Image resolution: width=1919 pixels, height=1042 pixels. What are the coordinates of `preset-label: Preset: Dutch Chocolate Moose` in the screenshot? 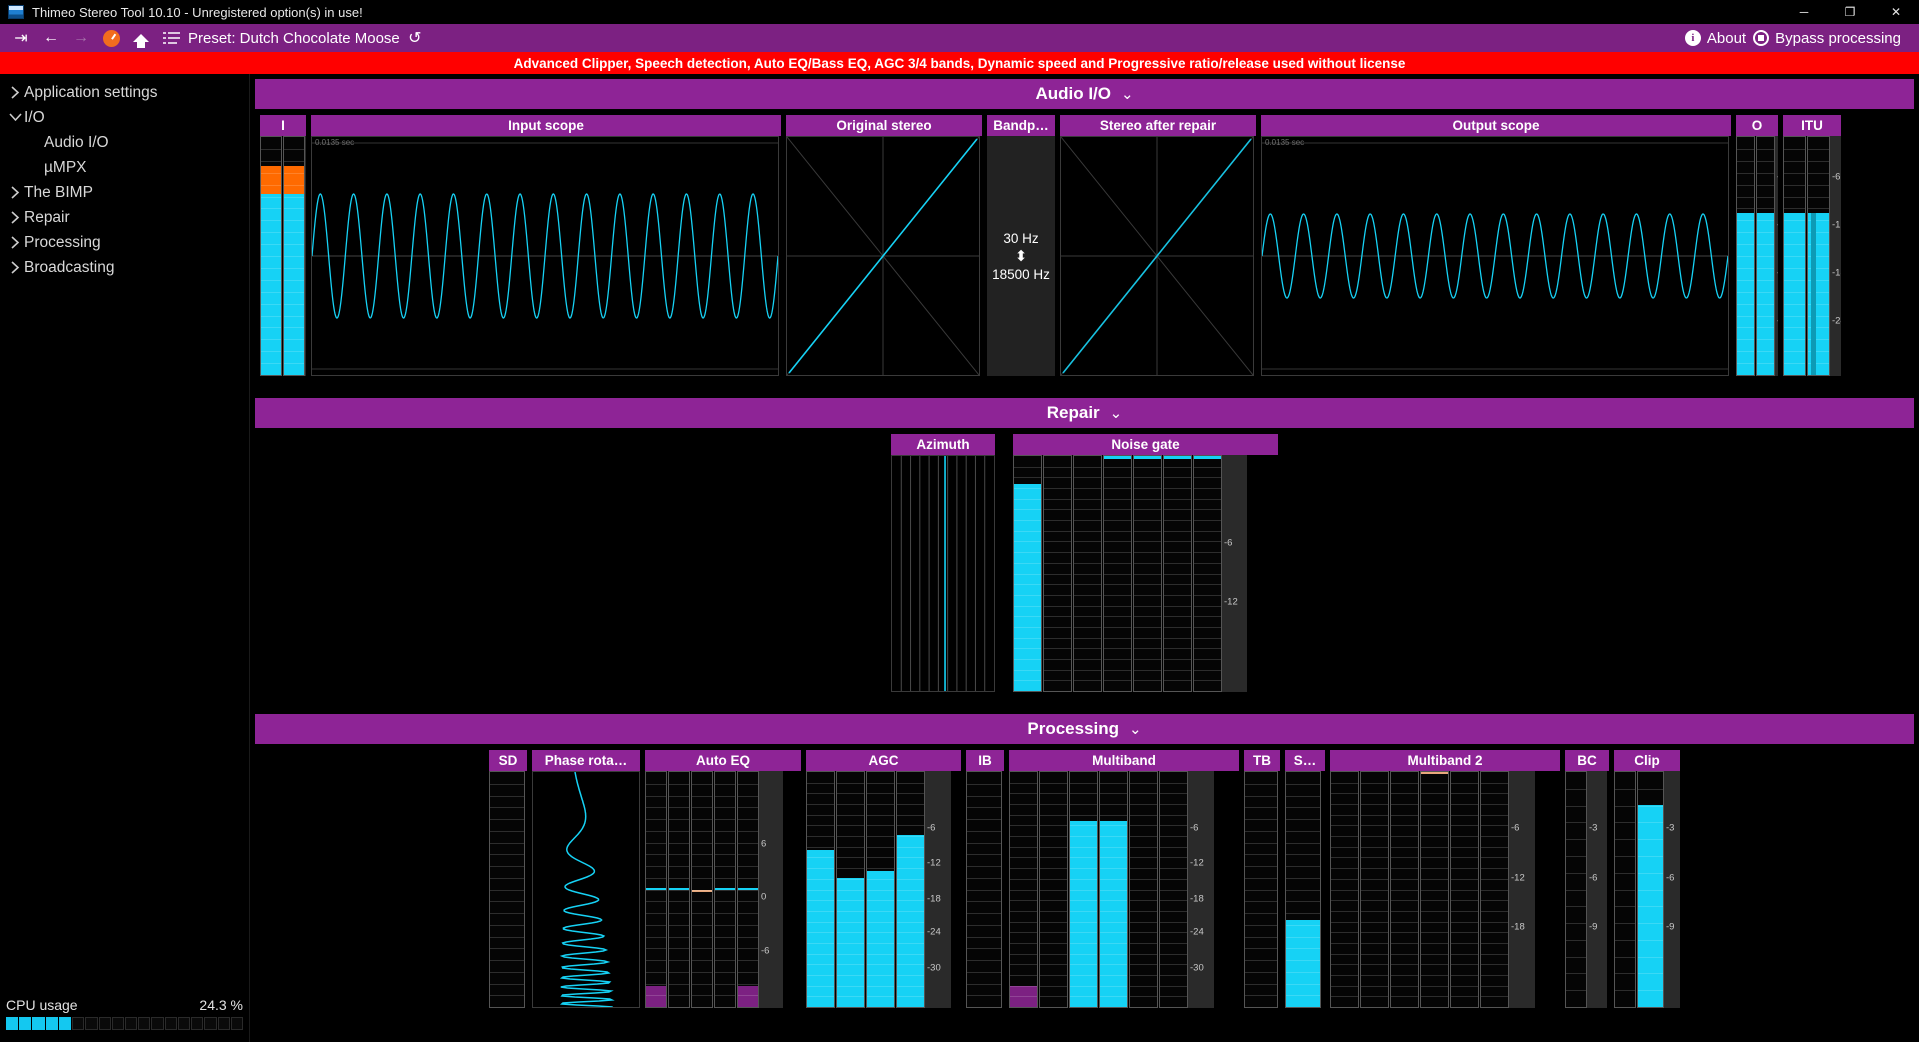 It's located at (294, 38).